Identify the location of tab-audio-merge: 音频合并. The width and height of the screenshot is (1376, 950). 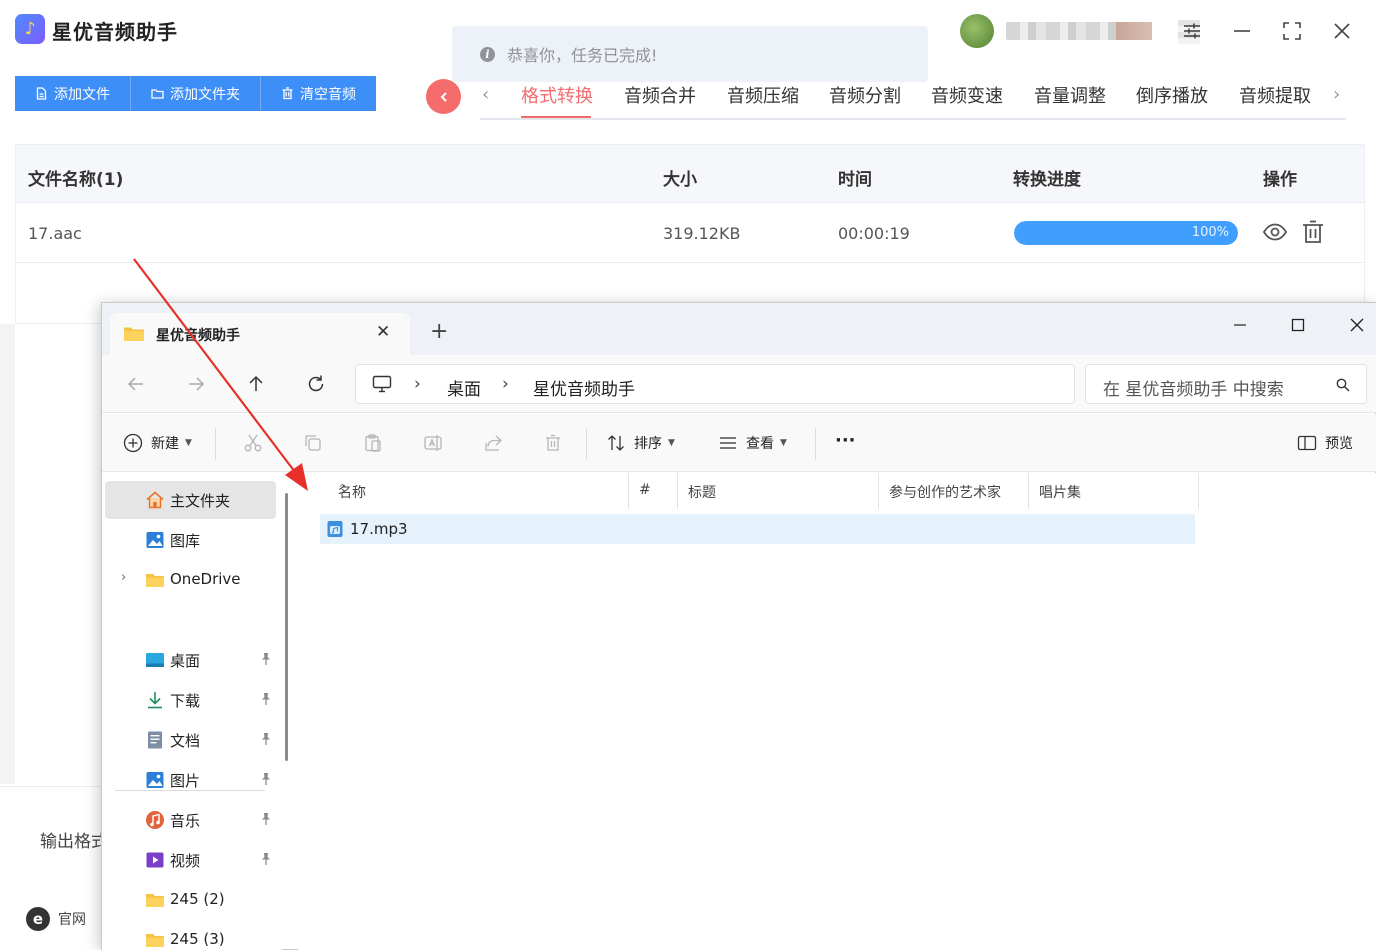
(660, 95).